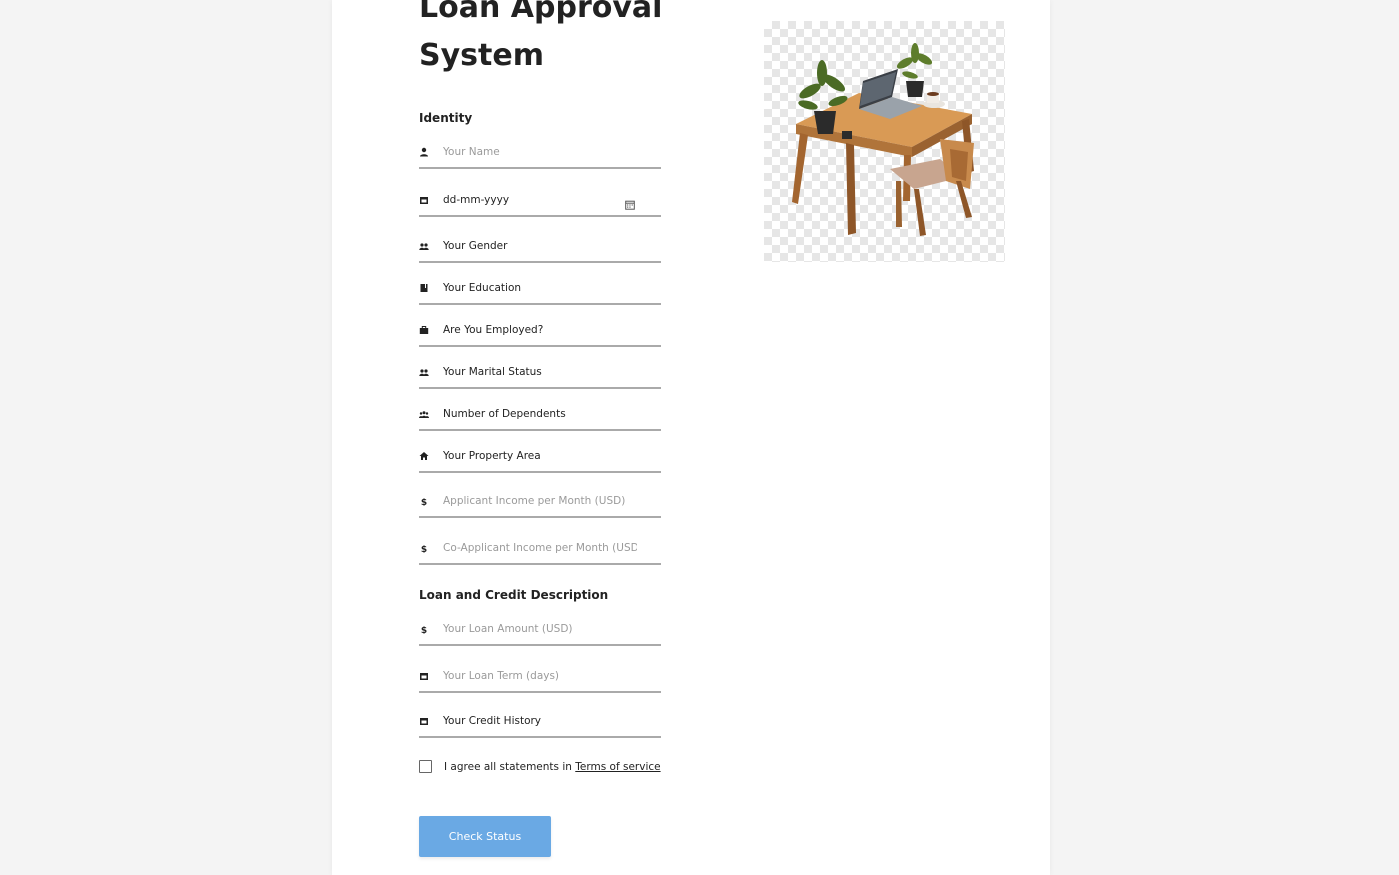  What do you see at coordinates (424, 414) in the screenshot?
I see `group-icon` at bounding box center [424, 414].